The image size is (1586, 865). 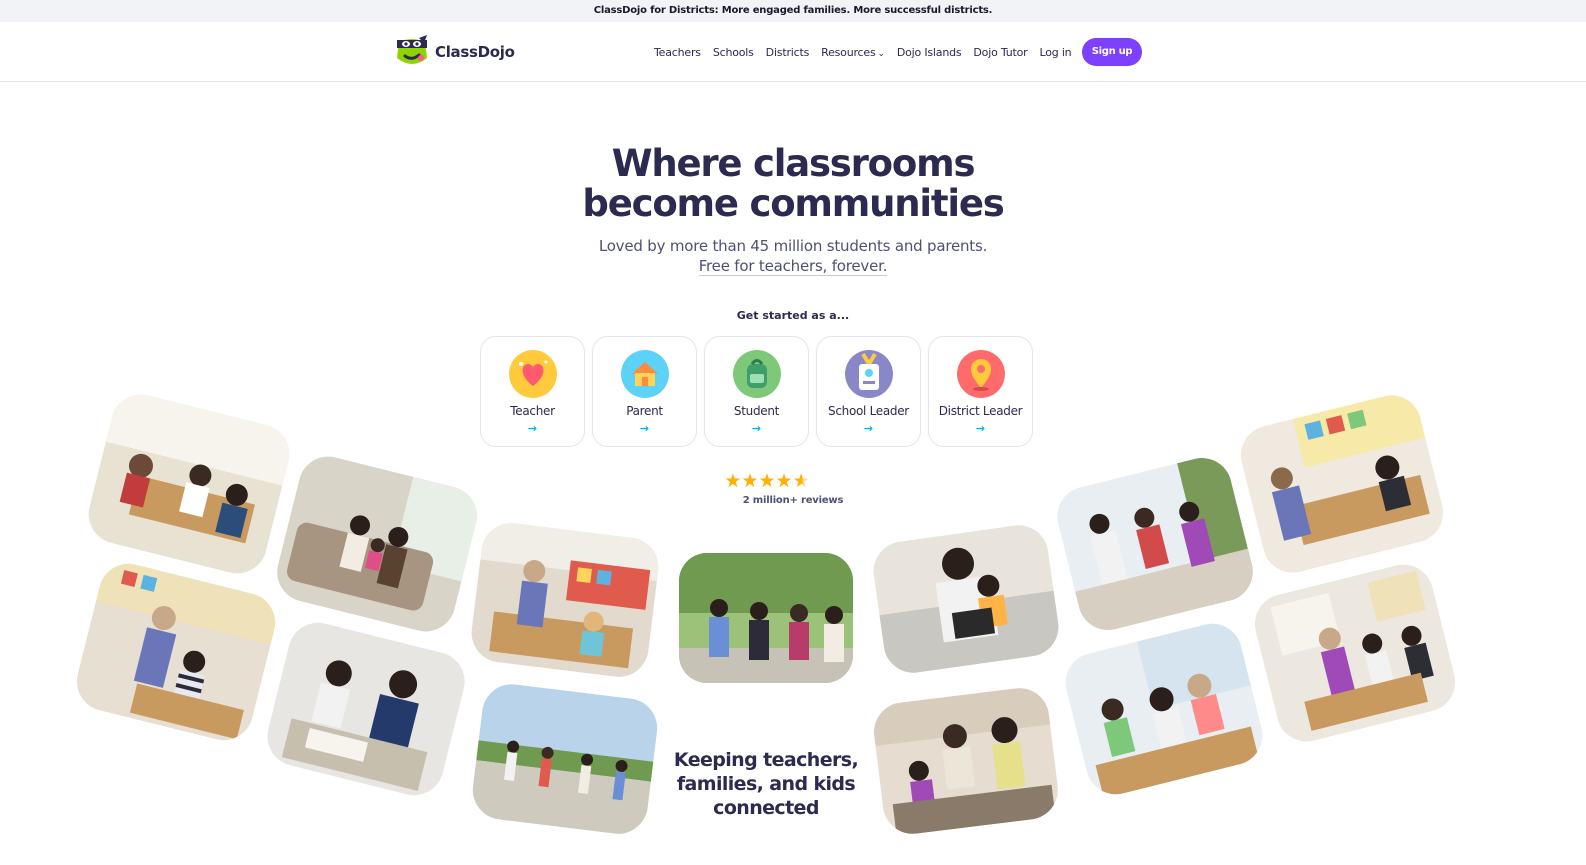 I want to click on classroom-photo-group-table, so click(x=189, y=484).